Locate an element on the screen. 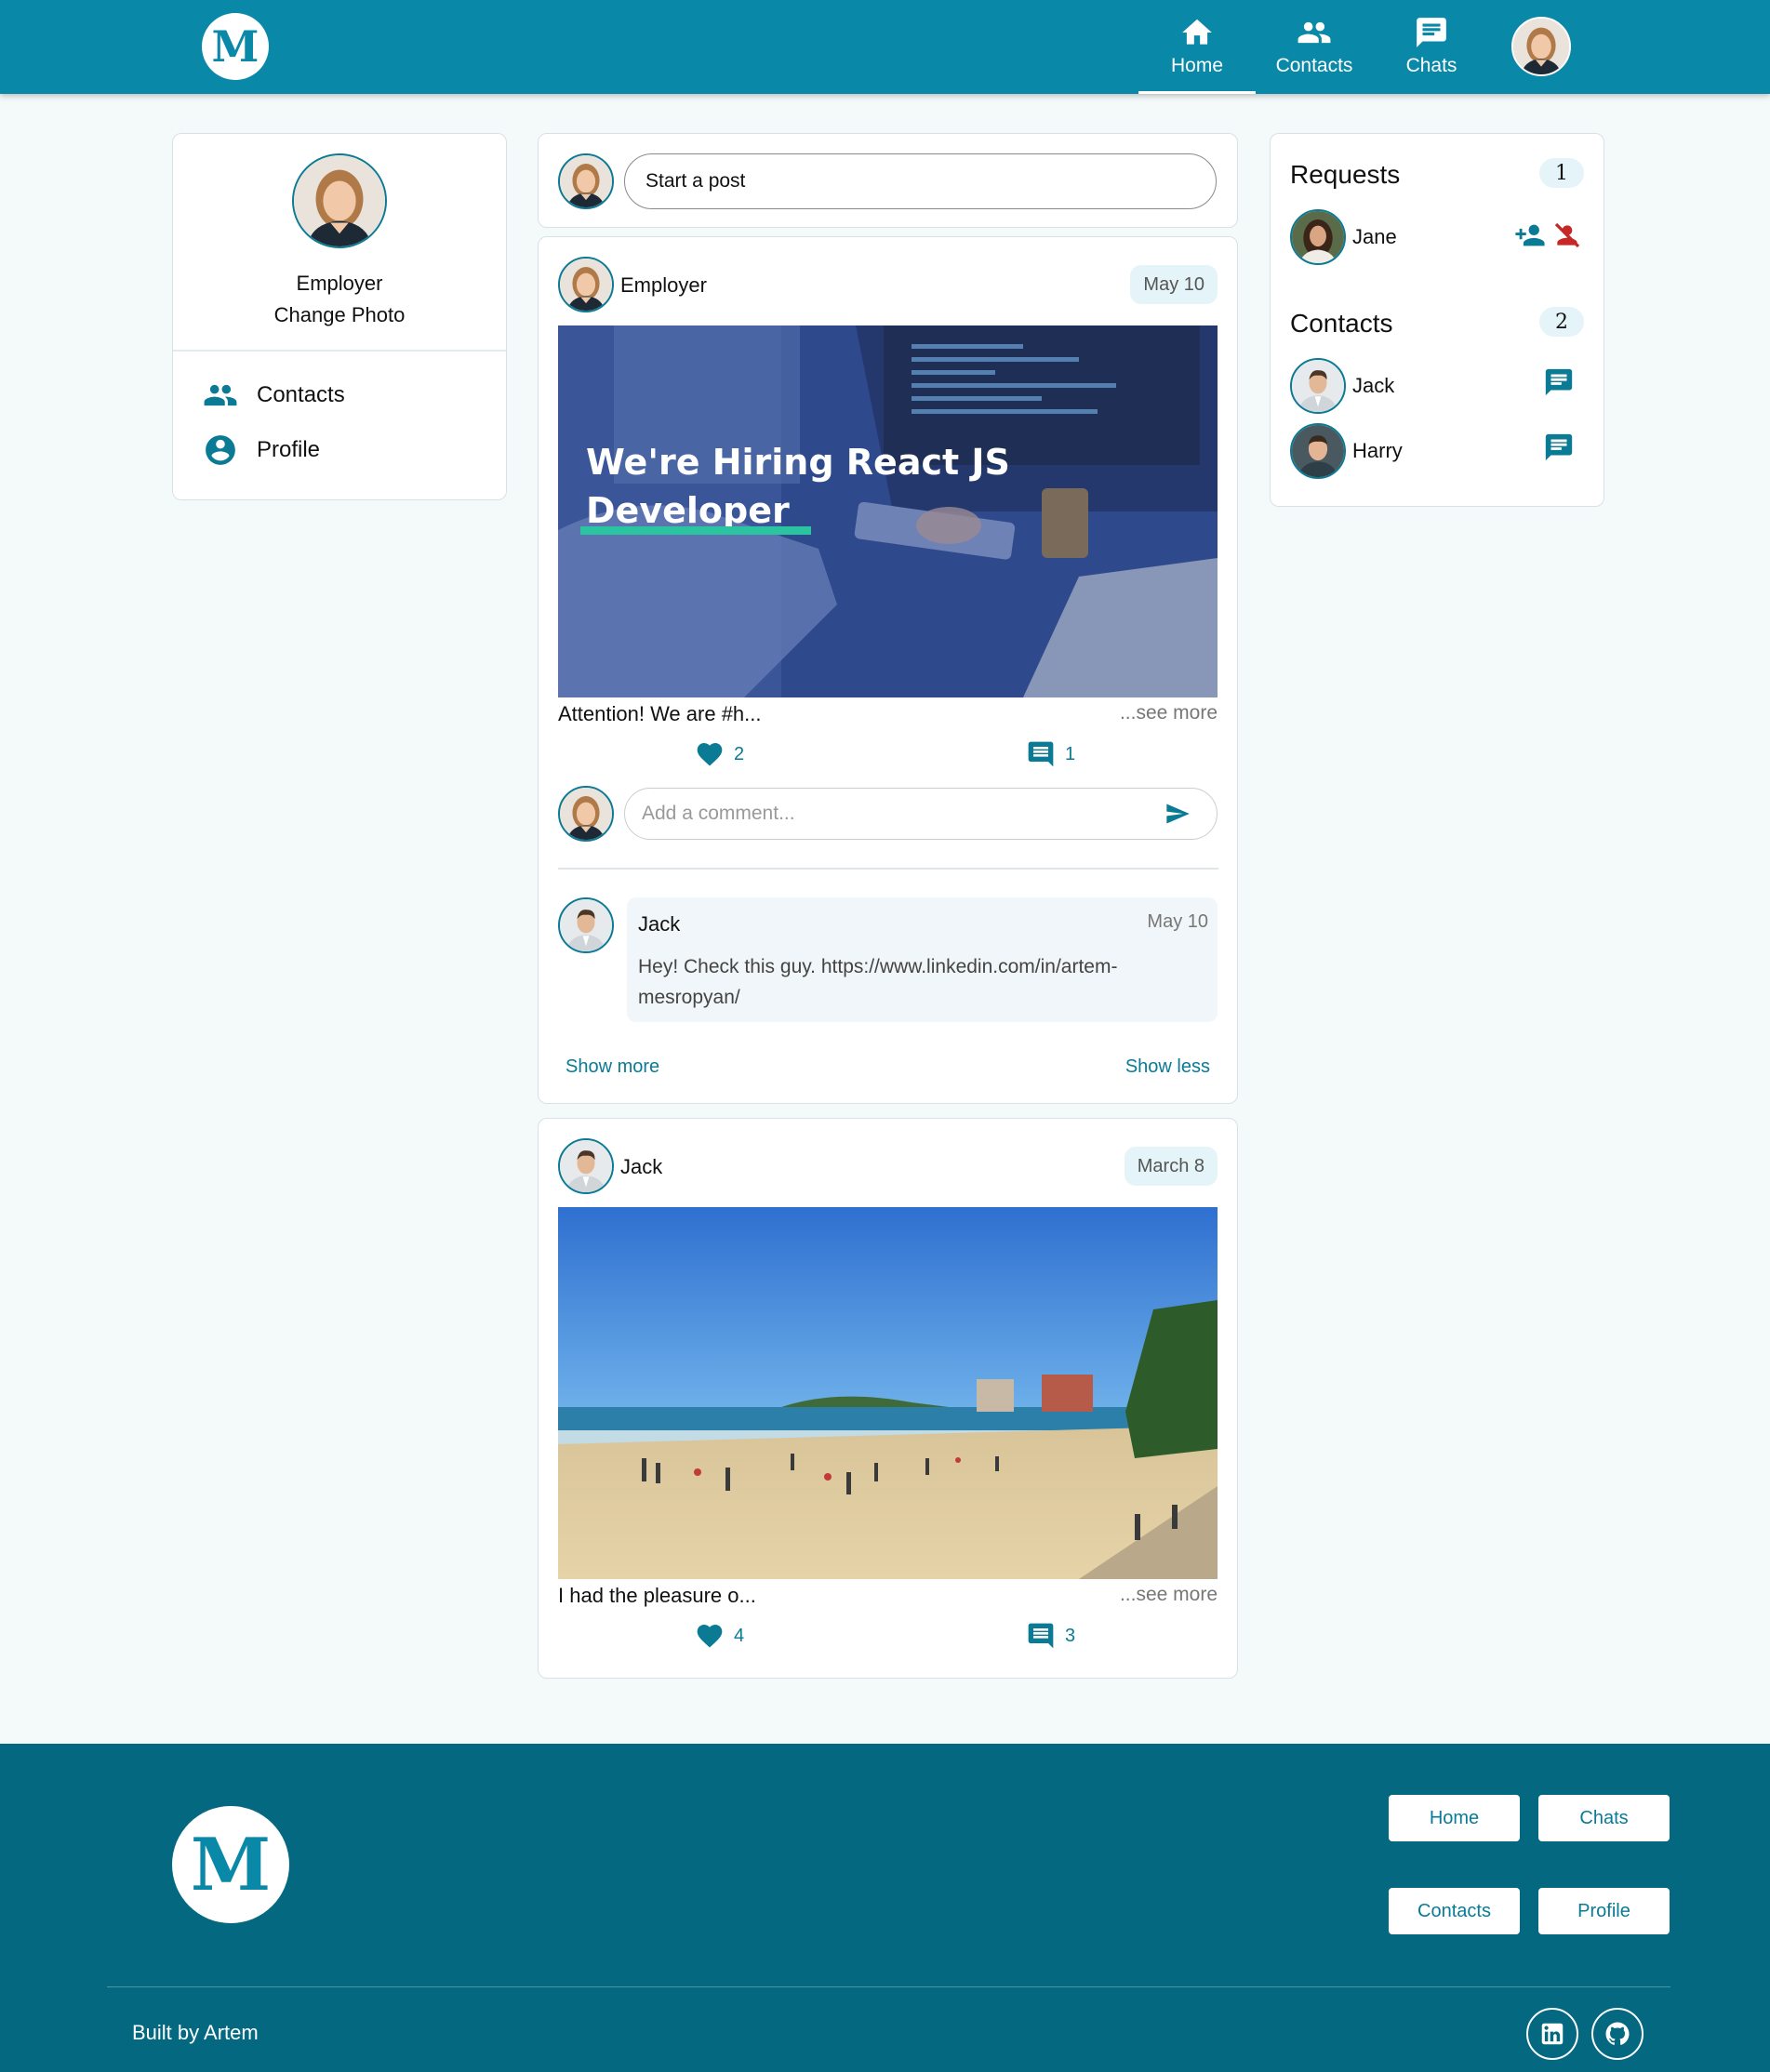  like-button: 4 is located at coordinates (719, 1636).